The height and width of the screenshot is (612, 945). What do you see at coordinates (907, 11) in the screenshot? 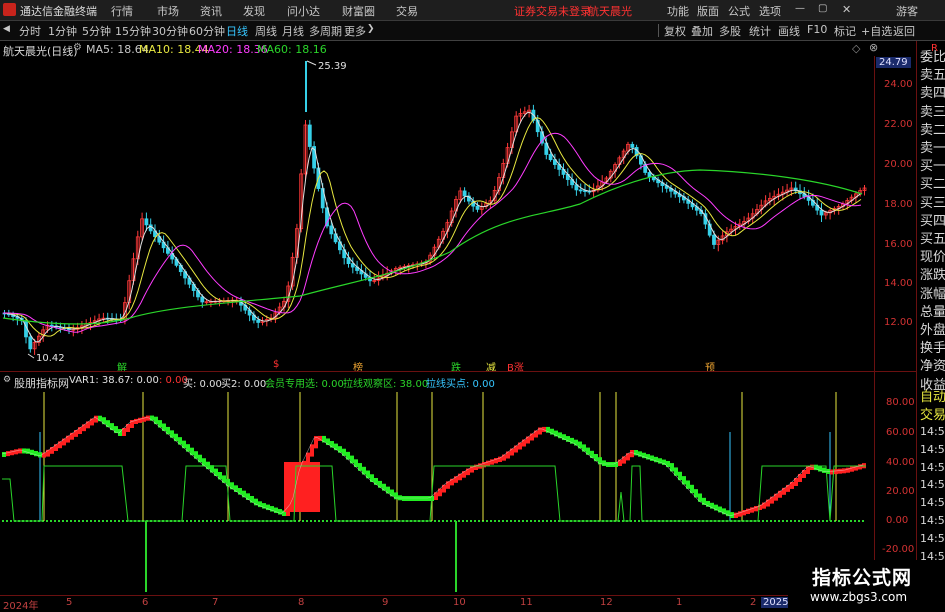
I see `guest-user: 游客` at bounding box center [907, 11].